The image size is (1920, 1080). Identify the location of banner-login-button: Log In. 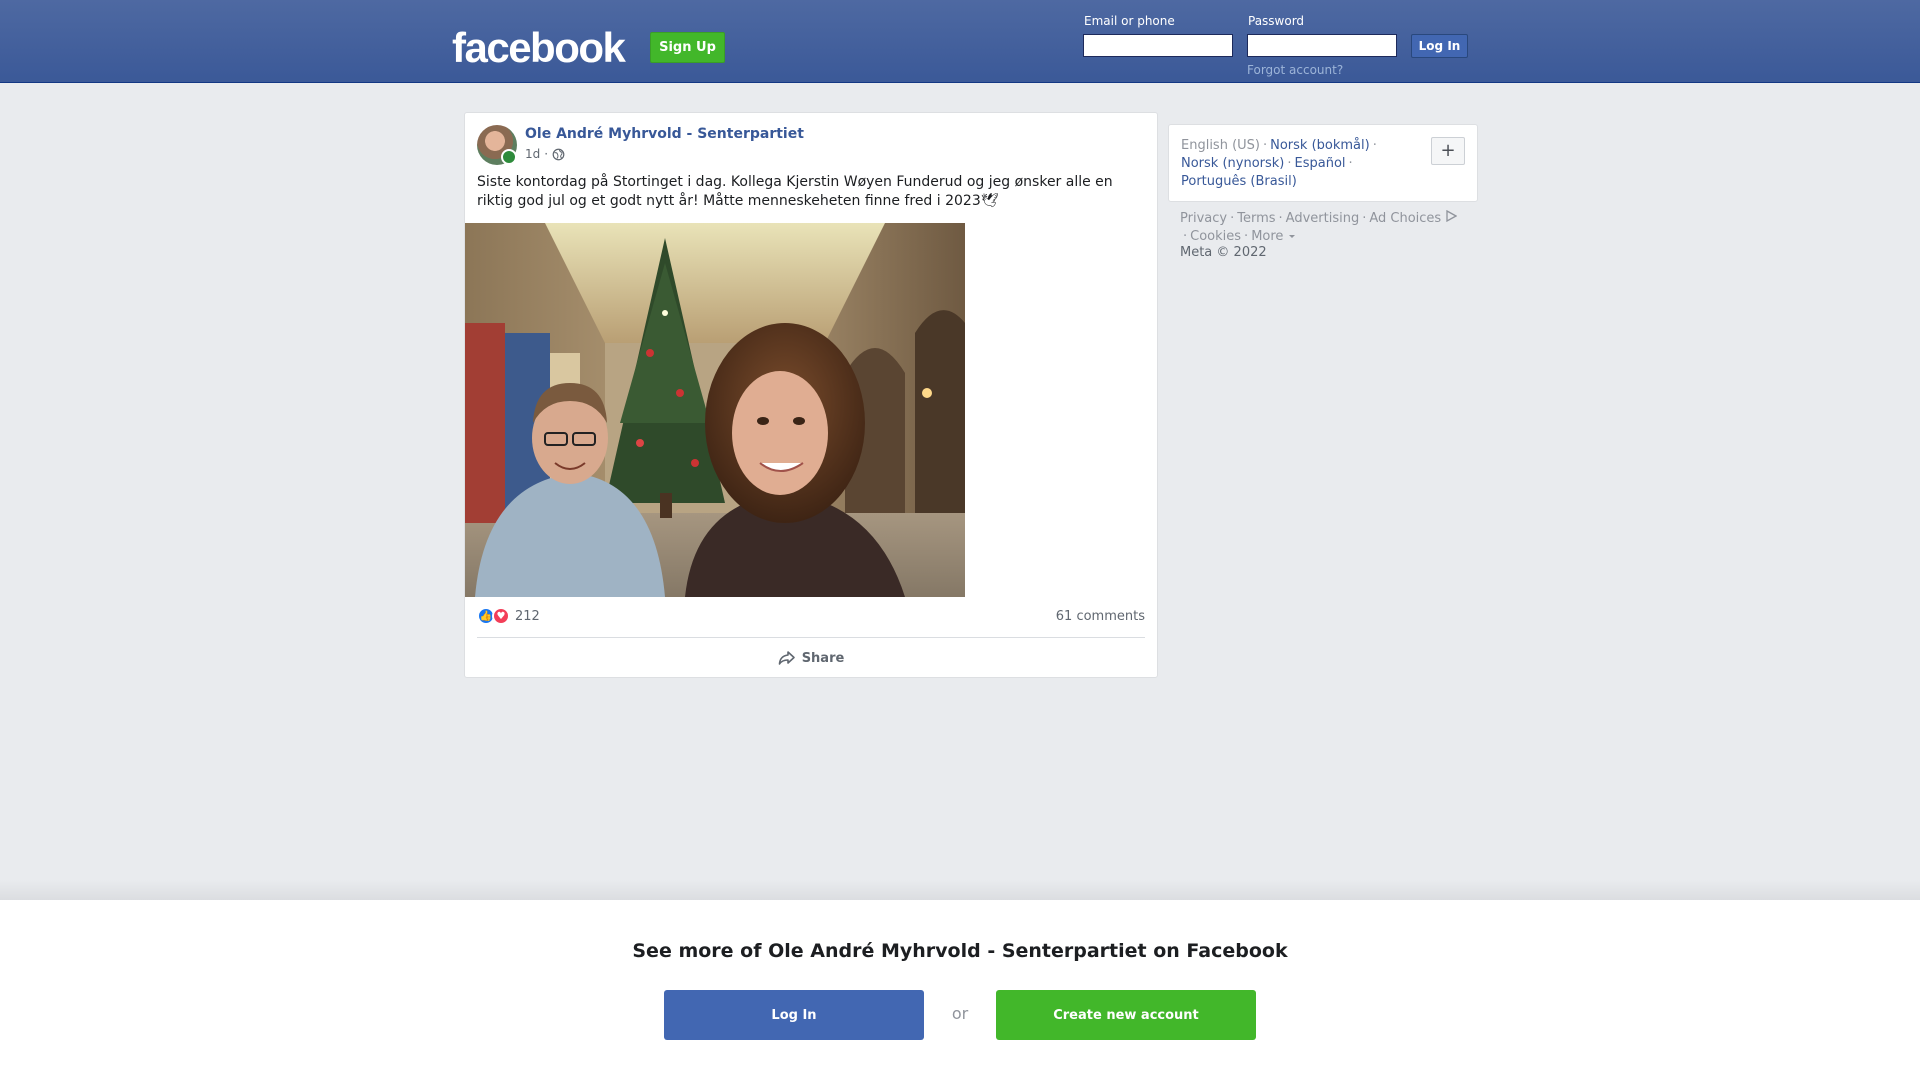
(794, 1015).